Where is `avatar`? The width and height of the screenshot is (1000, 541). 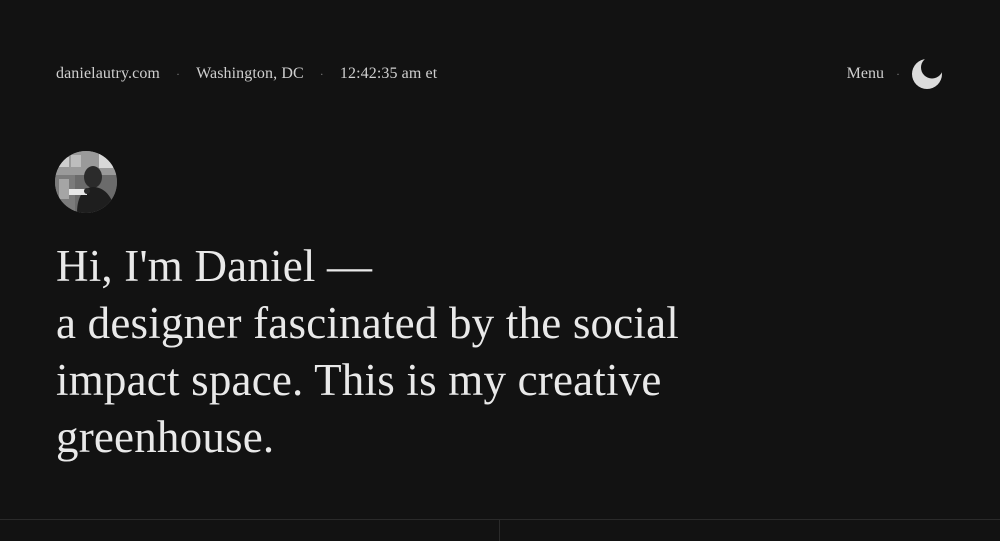 avatar is located at coordinates (86, 182).